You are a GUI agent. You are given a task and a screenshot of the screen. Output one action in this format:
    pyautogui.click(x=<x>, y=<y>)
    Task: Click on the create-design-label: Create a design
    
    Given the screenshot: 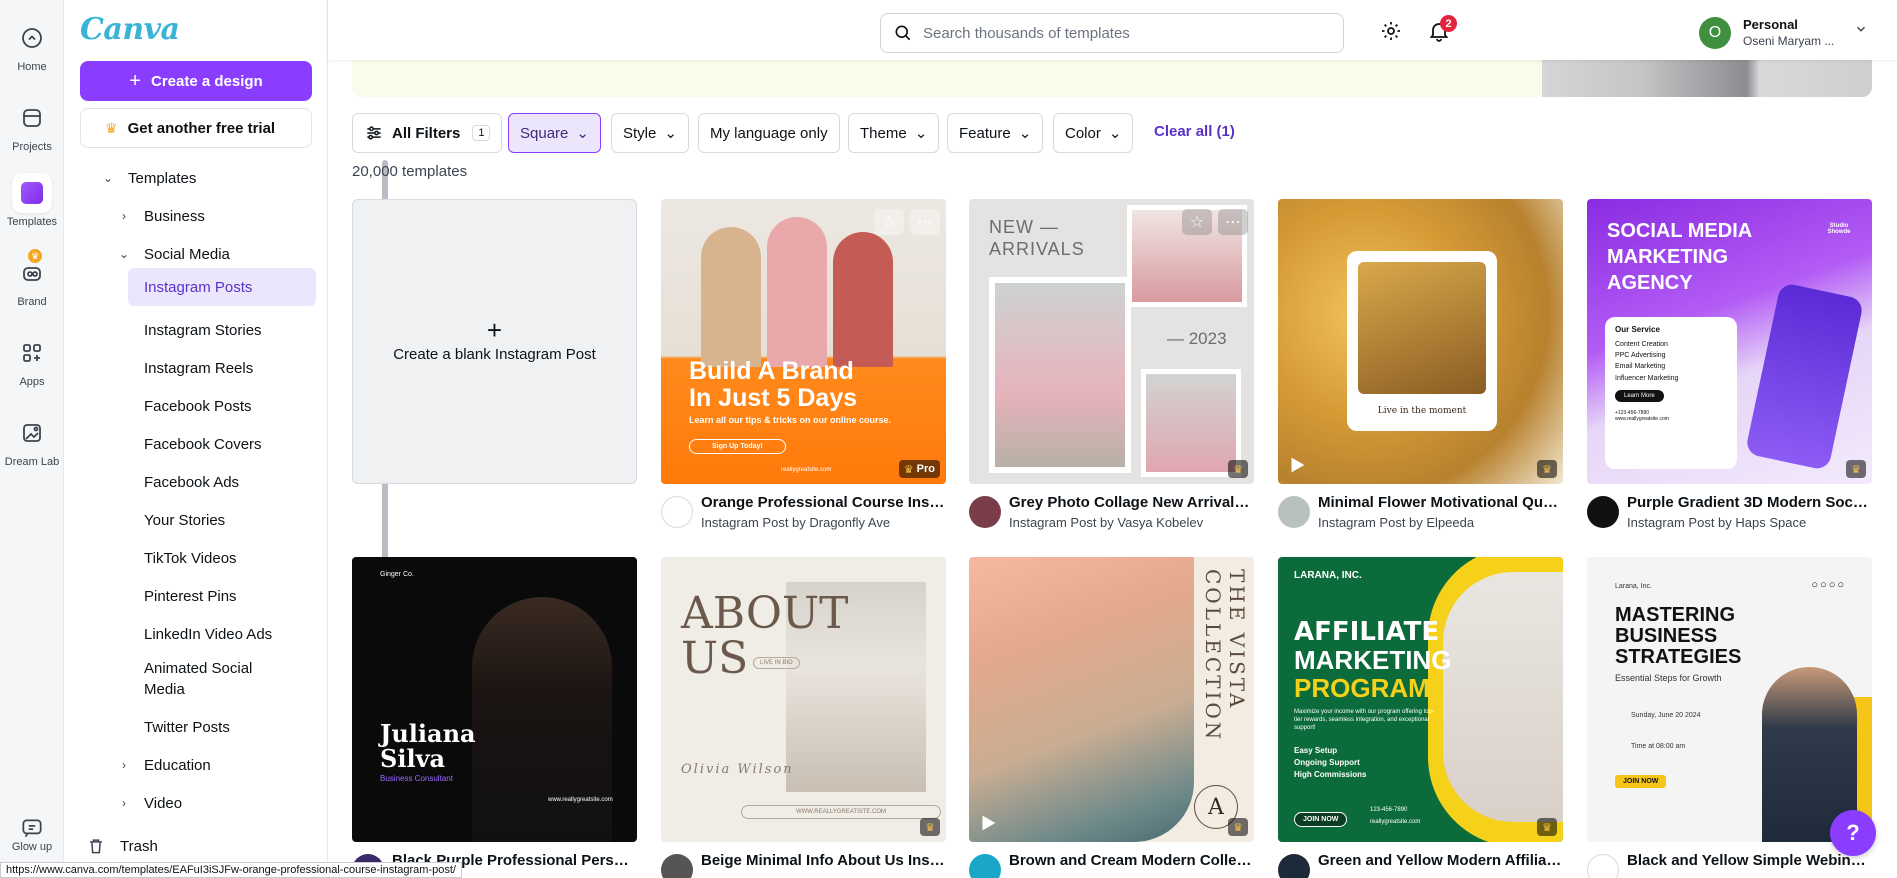 What is the action you would take?
    pyautogui.click(x=206, y=81)
    